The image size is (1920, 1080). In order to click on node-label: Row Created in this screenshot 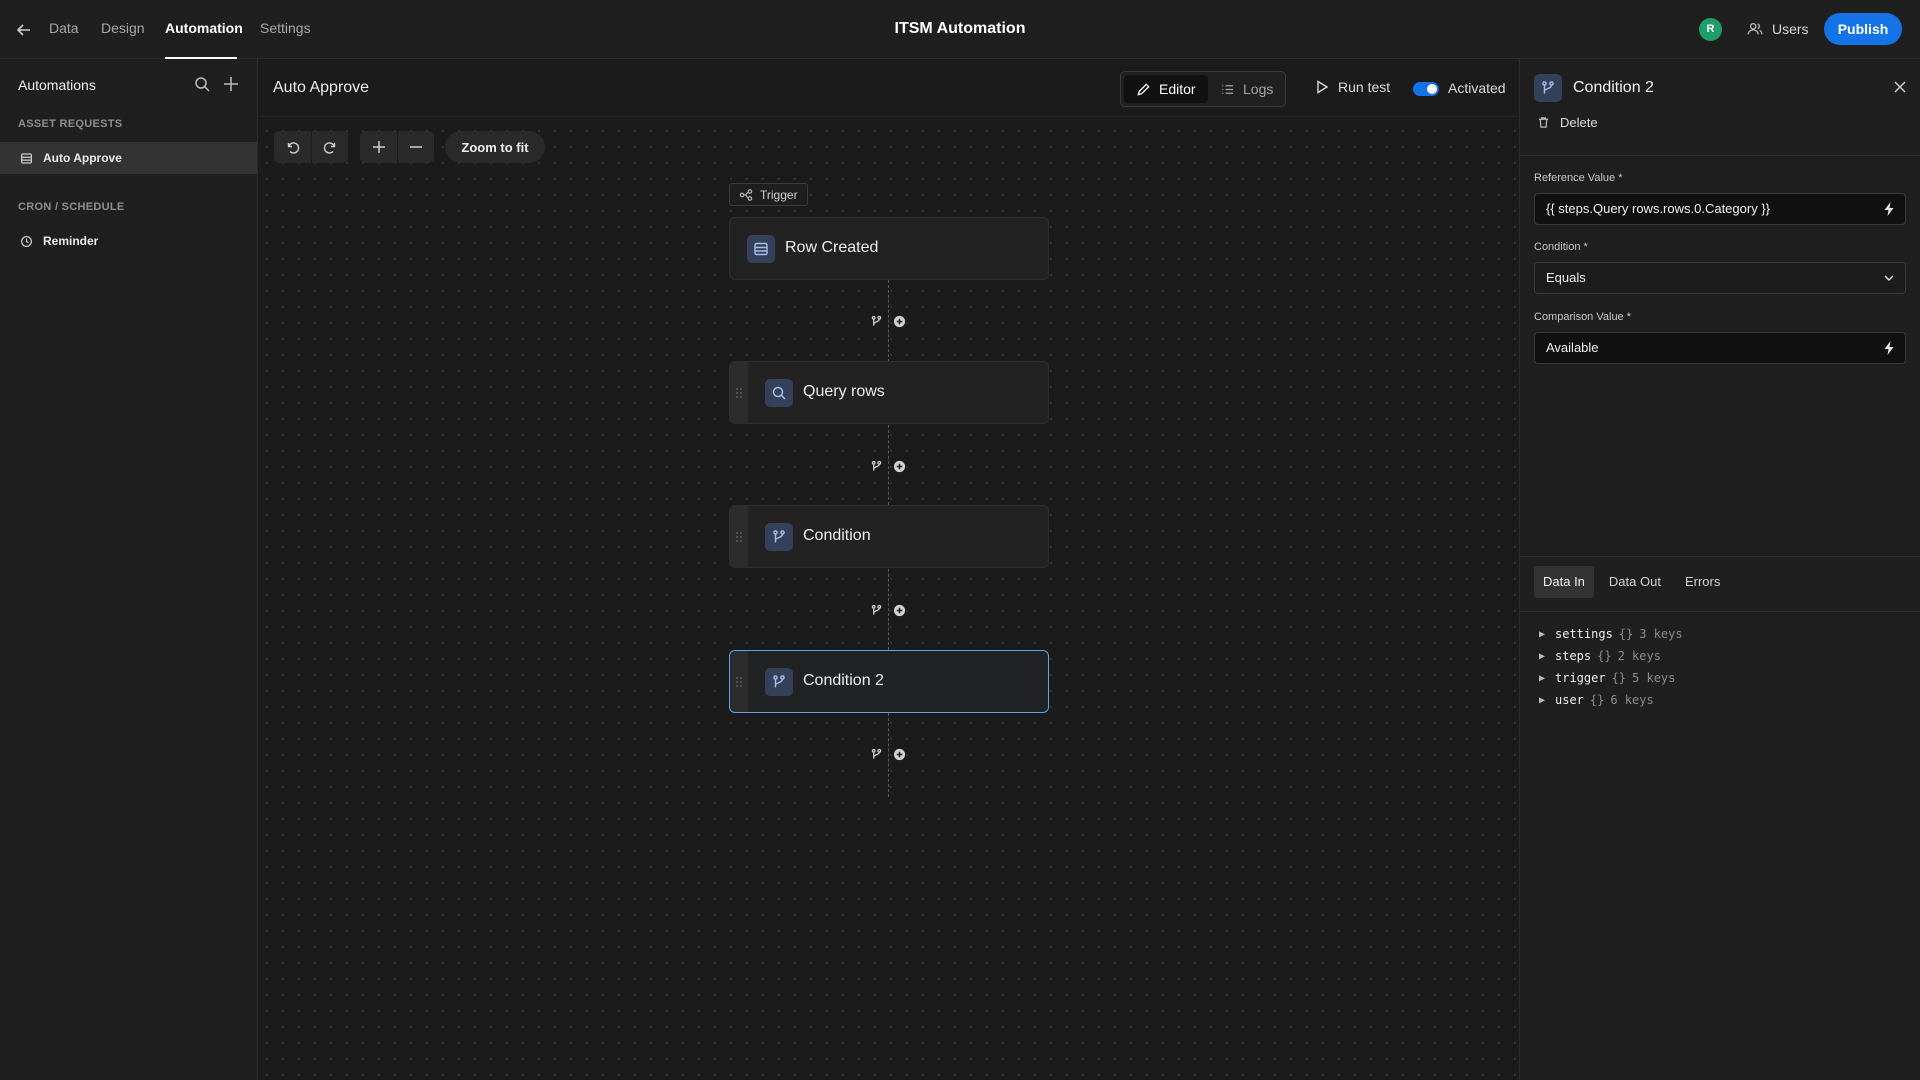, I will do `click(832, 247)`.